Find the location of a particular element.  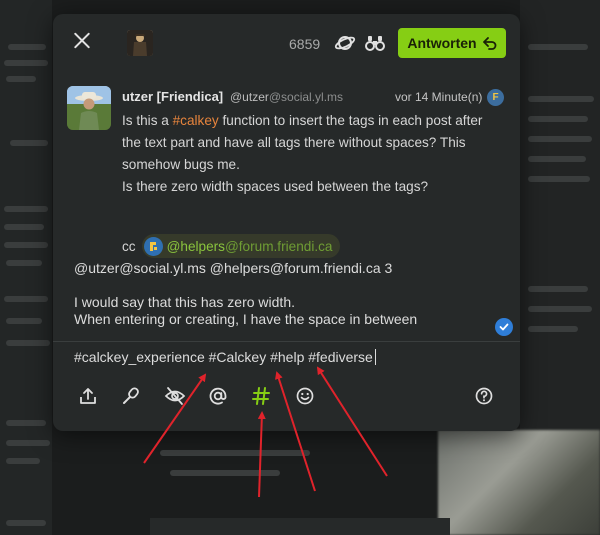

emoji-icon is located at coordinates (305, 396).